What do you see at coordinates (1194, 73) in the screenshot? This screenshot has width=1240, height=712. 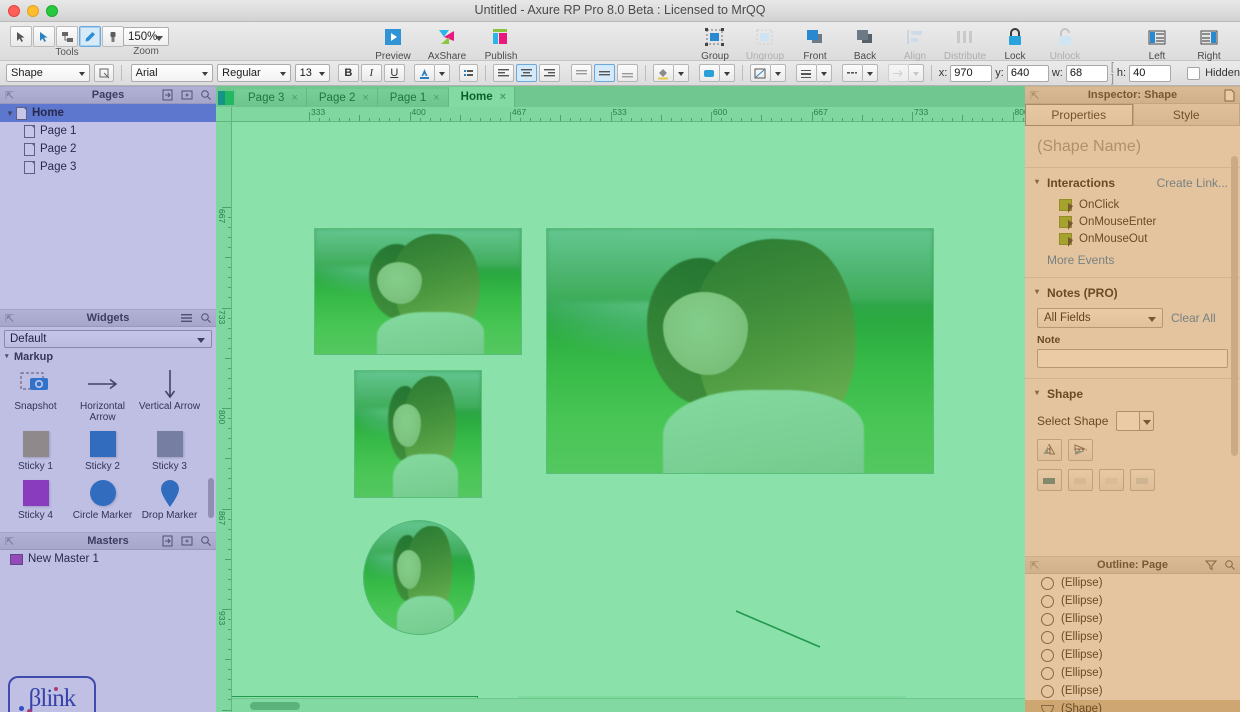 I see `hidden-checkbox` at bounding box center [1194, 73].